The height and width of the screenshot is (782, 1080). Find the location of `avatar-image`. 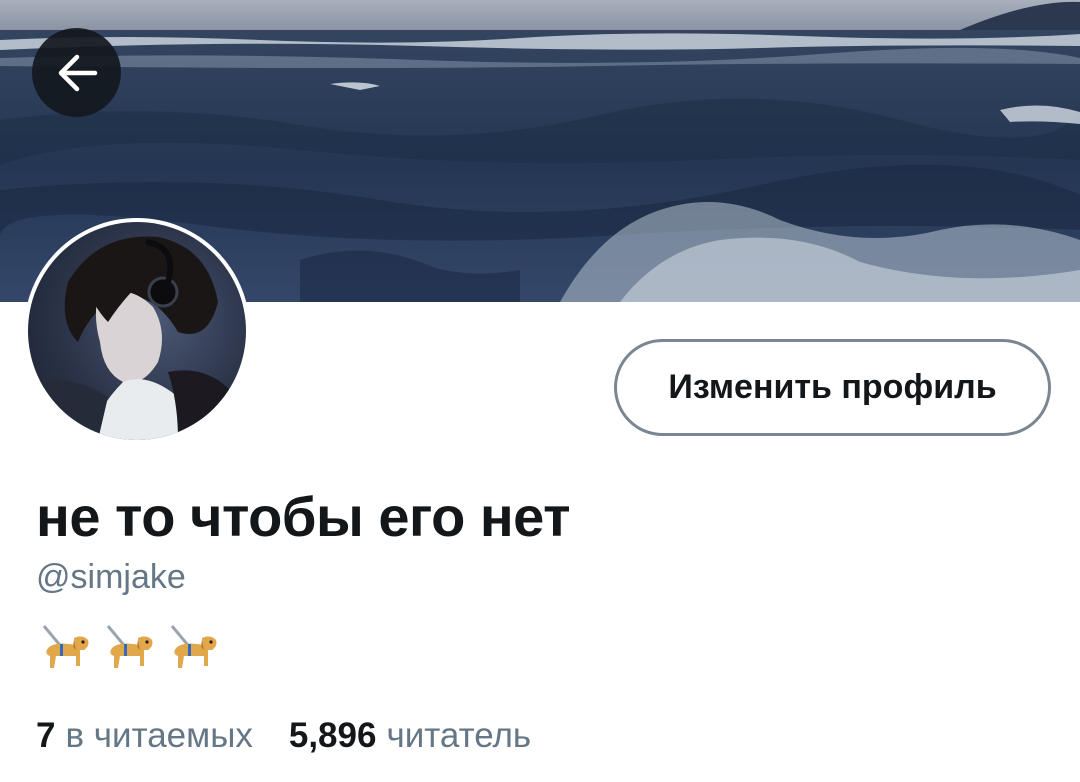

avatar-image is located at coordinates (137, 331).